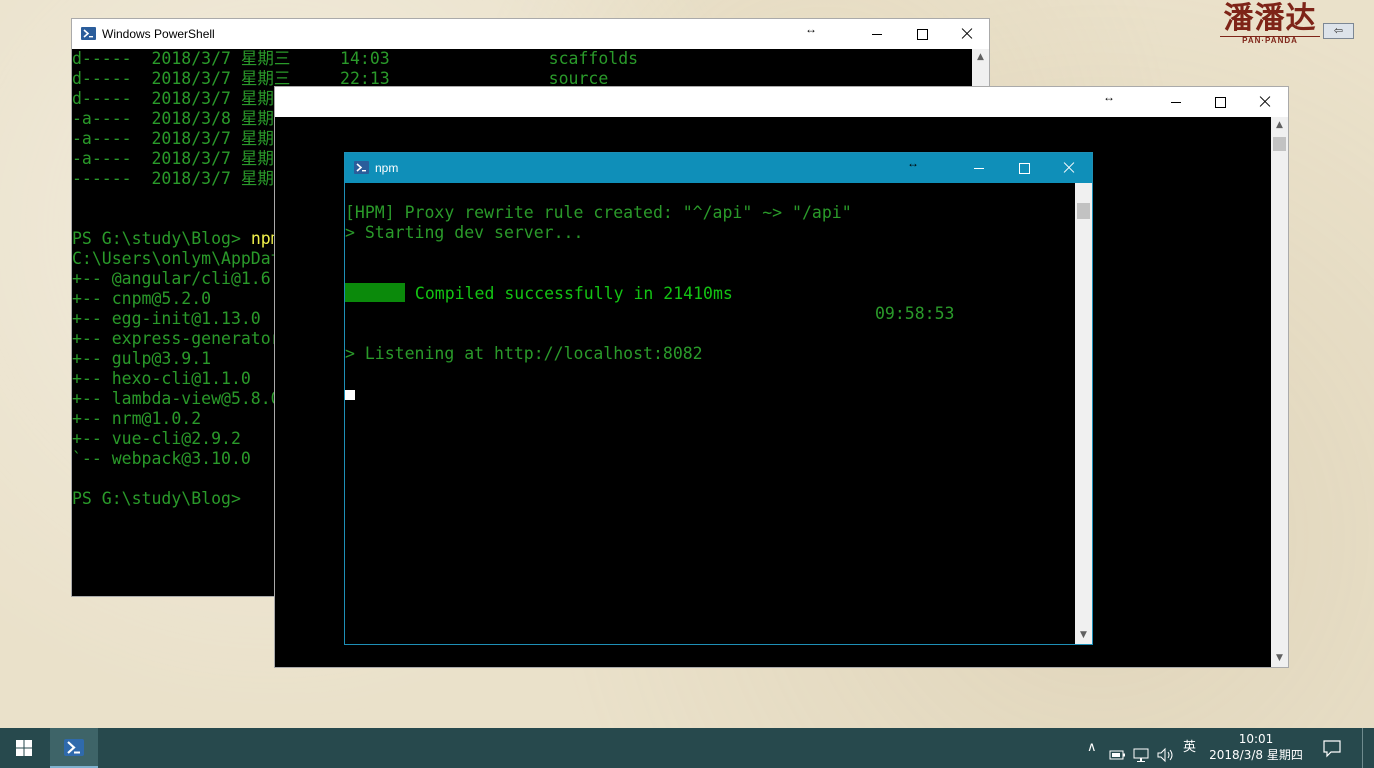 Image resolution: width=1374 pixels, height=768 pixels. I want to click on taskbar: ∧ 英 10:01 2018/3/8 星期四, so click(687, 748).